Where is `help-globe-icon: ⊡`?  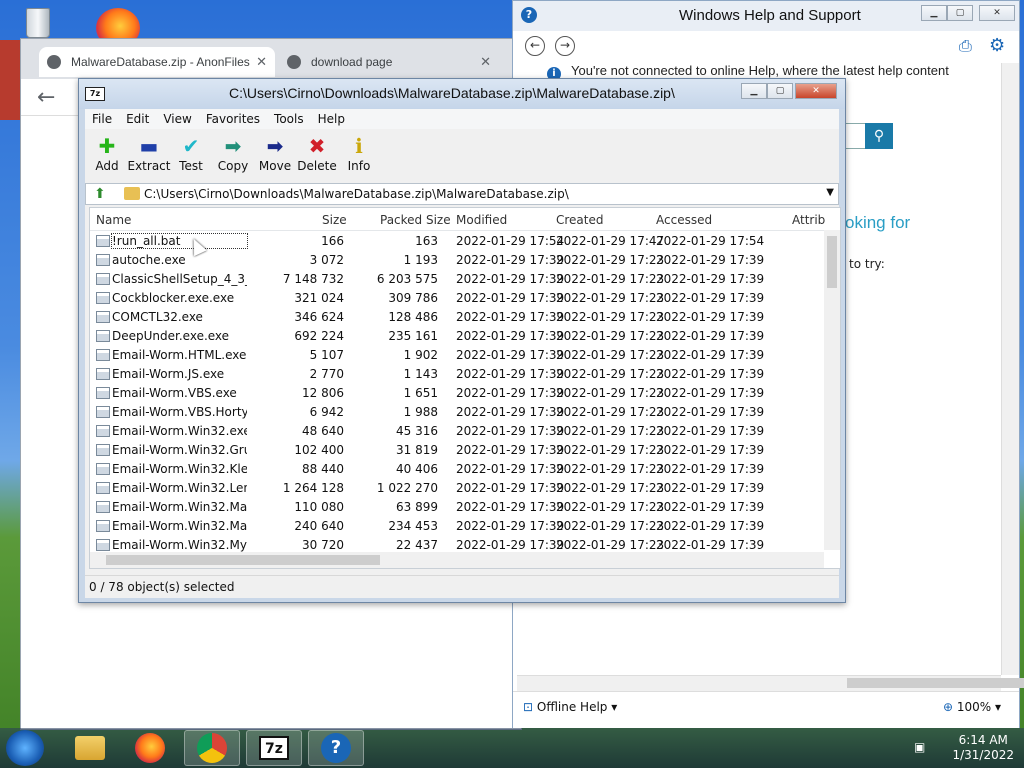 help-globe-icon: ⊡ is located at coordinates (530, 707).